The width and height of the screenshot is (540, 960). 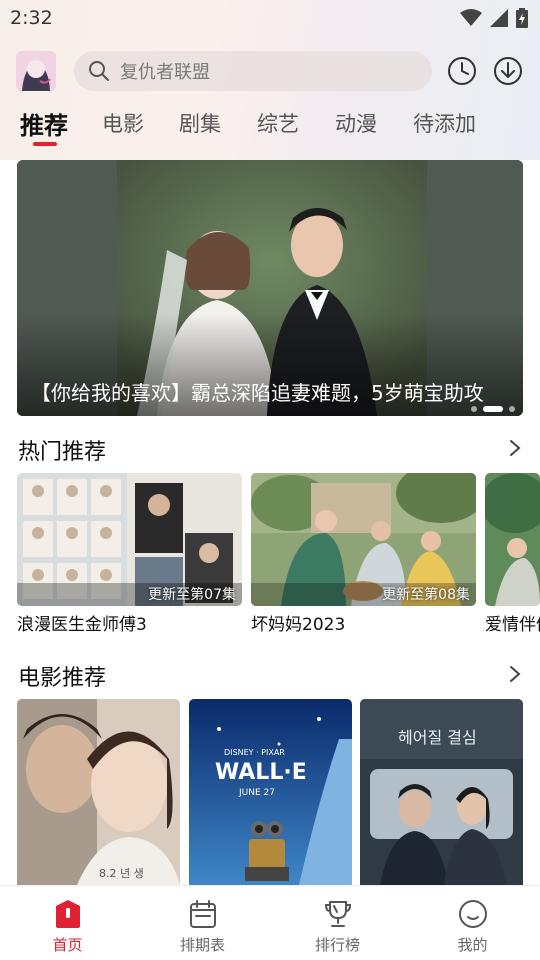 I want to click on banner-dot-active, so click(x=493, y=409).